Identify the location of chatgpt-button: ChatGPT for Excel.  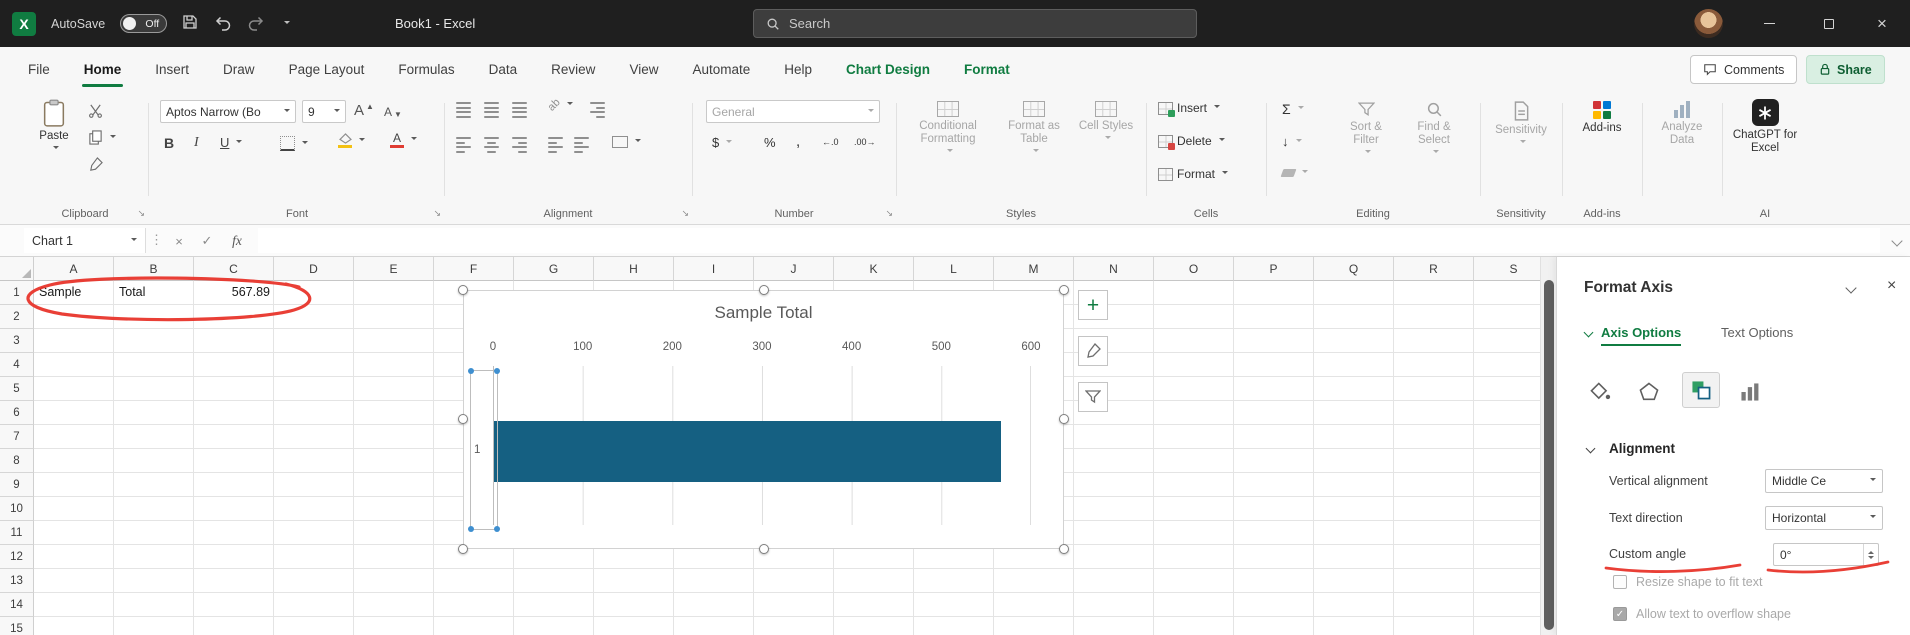
(1765, 127).